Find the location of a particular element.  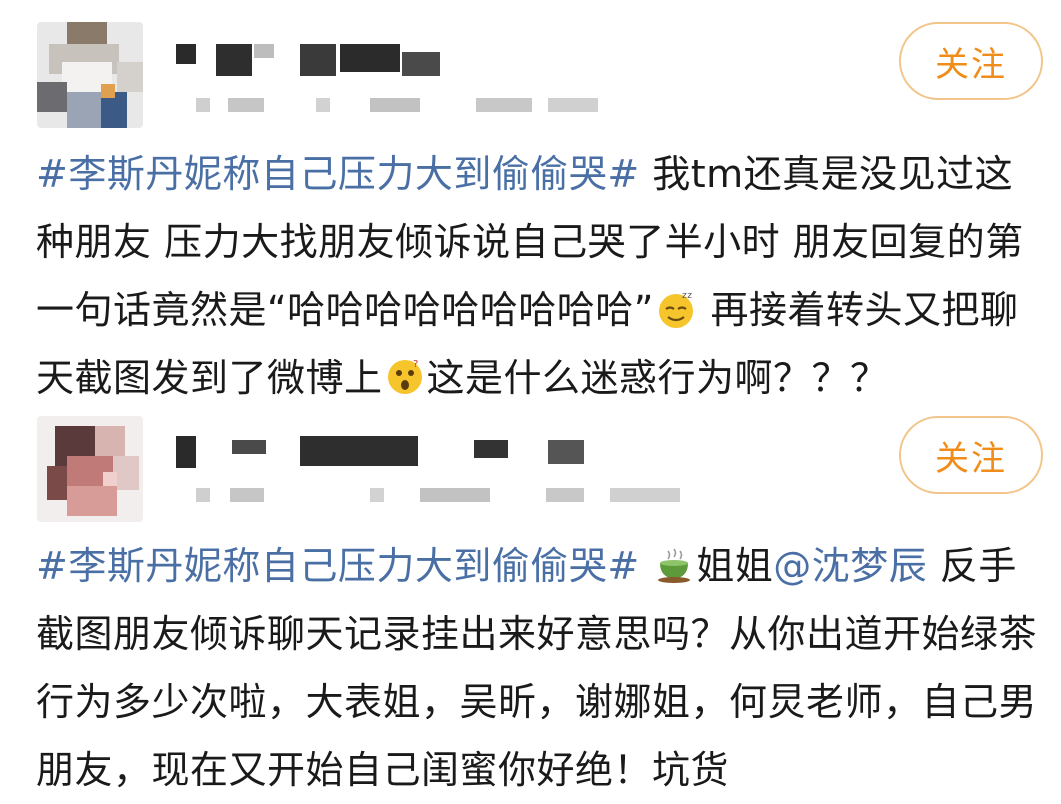

mention-link: @沈梦辰 is located at coordinates (850, 566).